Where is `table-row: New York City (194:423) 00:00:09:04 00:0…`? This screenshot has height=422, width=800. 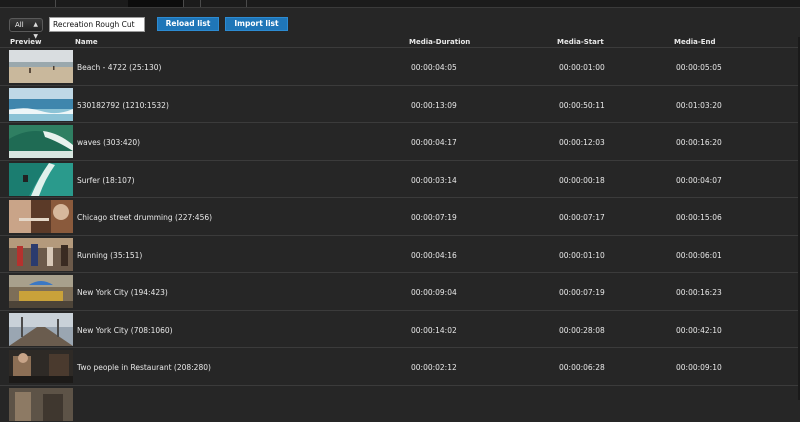
table-row: New York City (194:423) 00:00:09:04 00:0… is located at coordinates (400, 291).